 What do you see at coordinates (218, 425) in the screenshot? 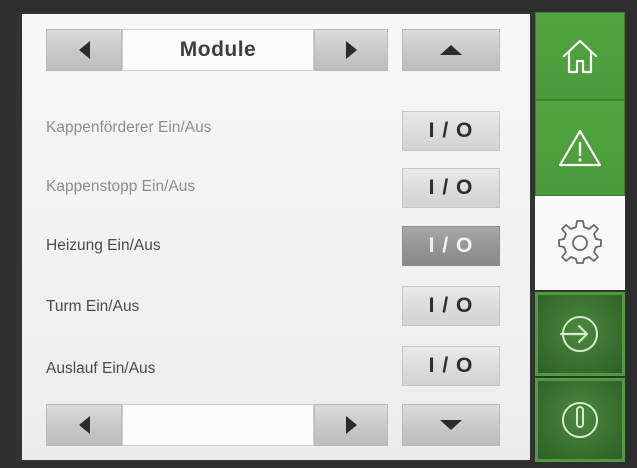
I see `horizontal-scrollbar-track` at bounding box center [218, 425].